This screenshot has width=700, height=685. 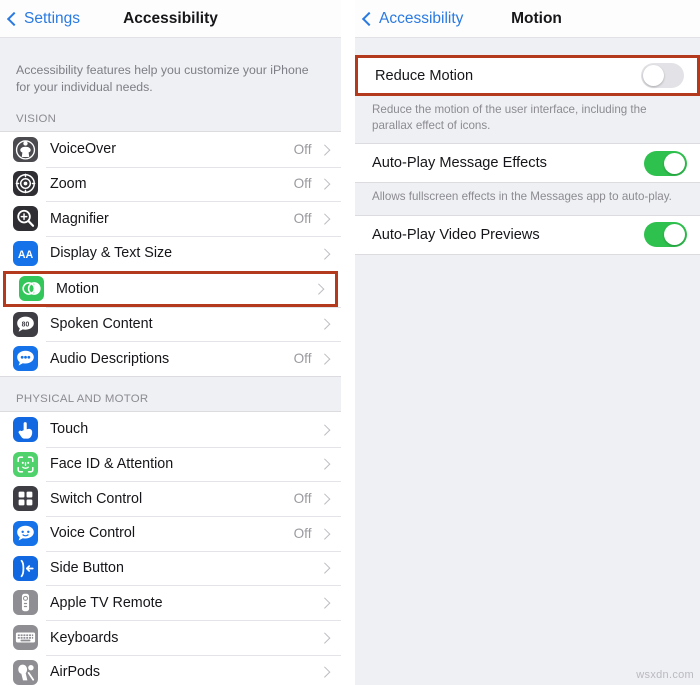 I want to click on right-navigation-bar: Accessibility Motion, so click(x=527, y=19).